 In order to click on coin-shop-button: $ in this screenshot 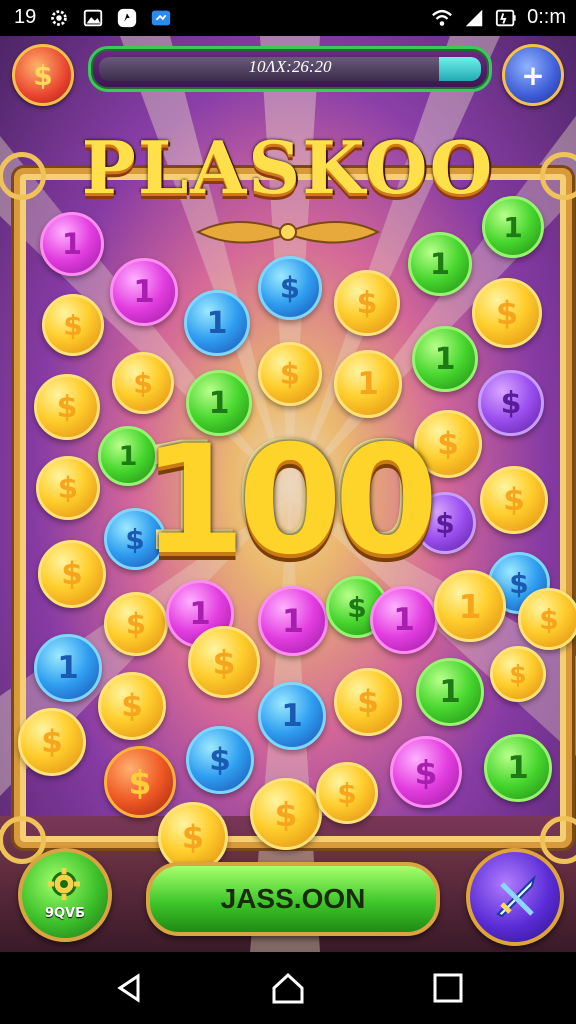, I will do `click(43, 75)`.